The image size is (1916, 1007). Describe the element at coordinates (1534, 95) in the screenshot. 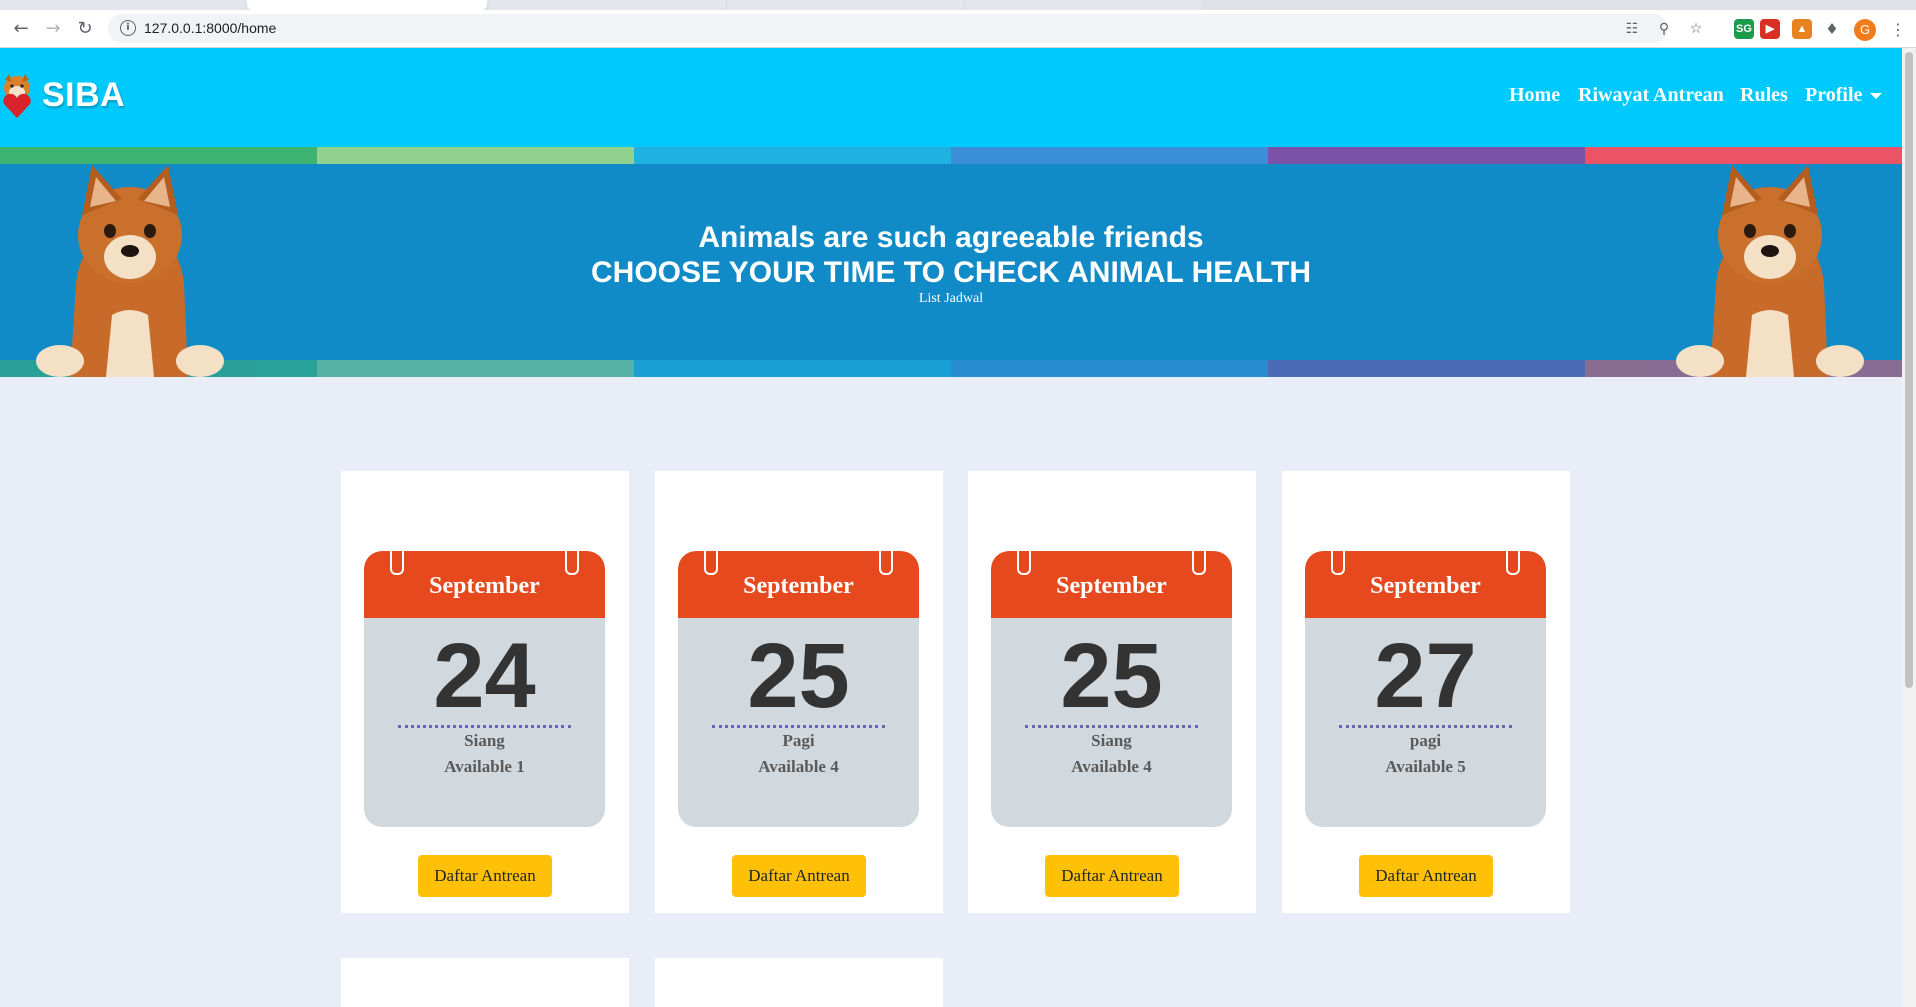

I see `nav-home-link: Home` at that location.